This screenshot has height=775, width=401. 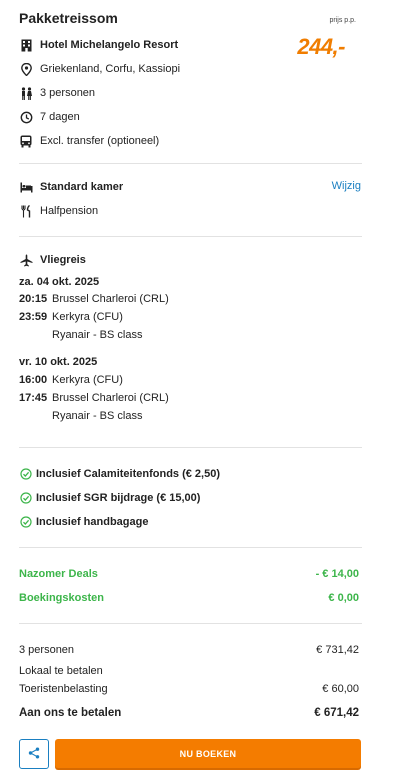 I want to click on board-text: Halfpension, so click(x=69, y=211).